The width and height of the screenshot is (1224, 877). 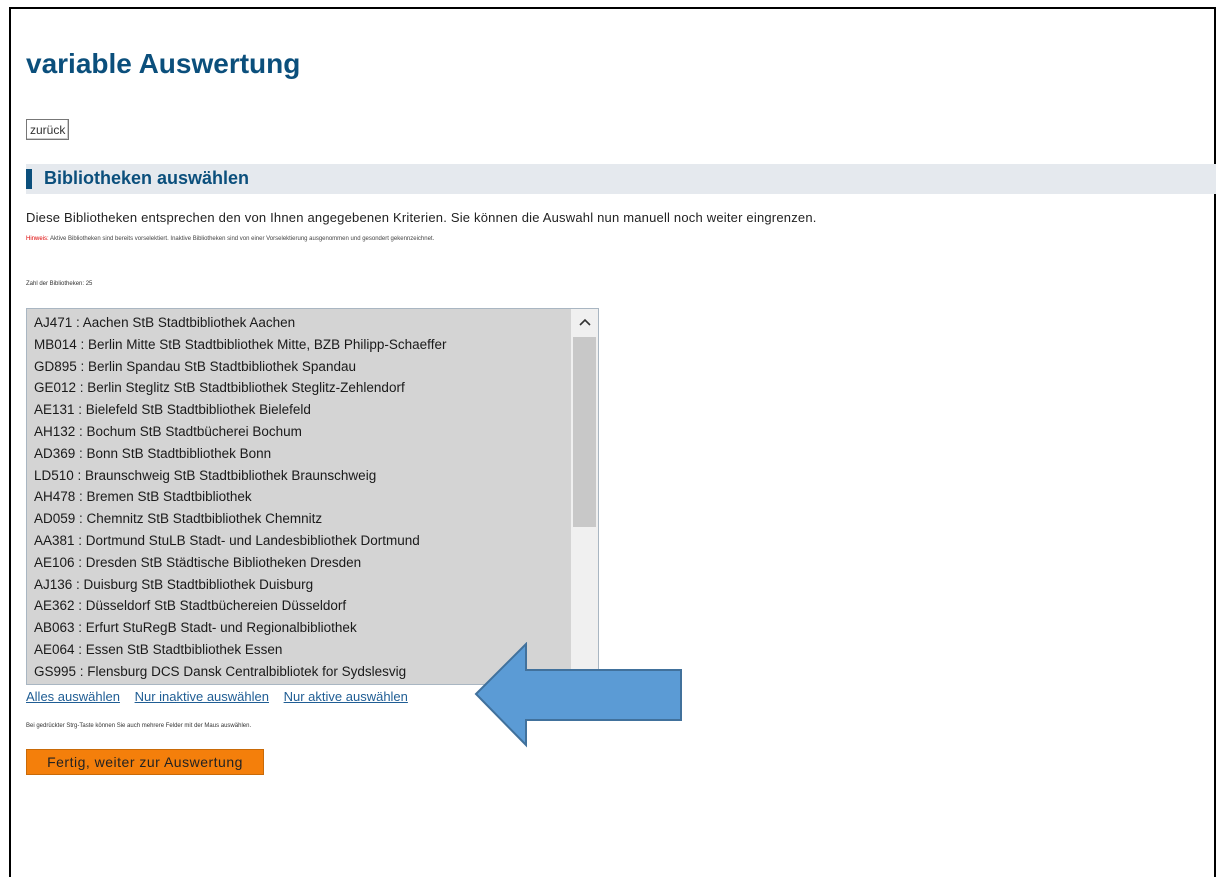 What do you see at coordinates (29, 179) in the screenshot?
I see `section-accent` at bounding box center [29, 179].